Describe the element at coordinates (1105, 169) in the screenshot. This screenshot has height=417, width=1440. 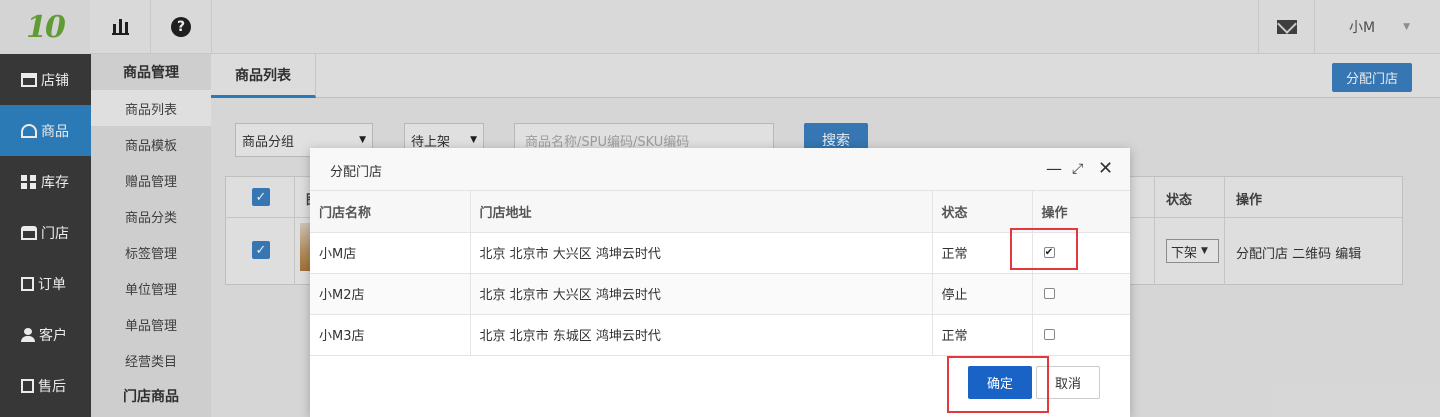
I see `close-icon: ✕` at that location.